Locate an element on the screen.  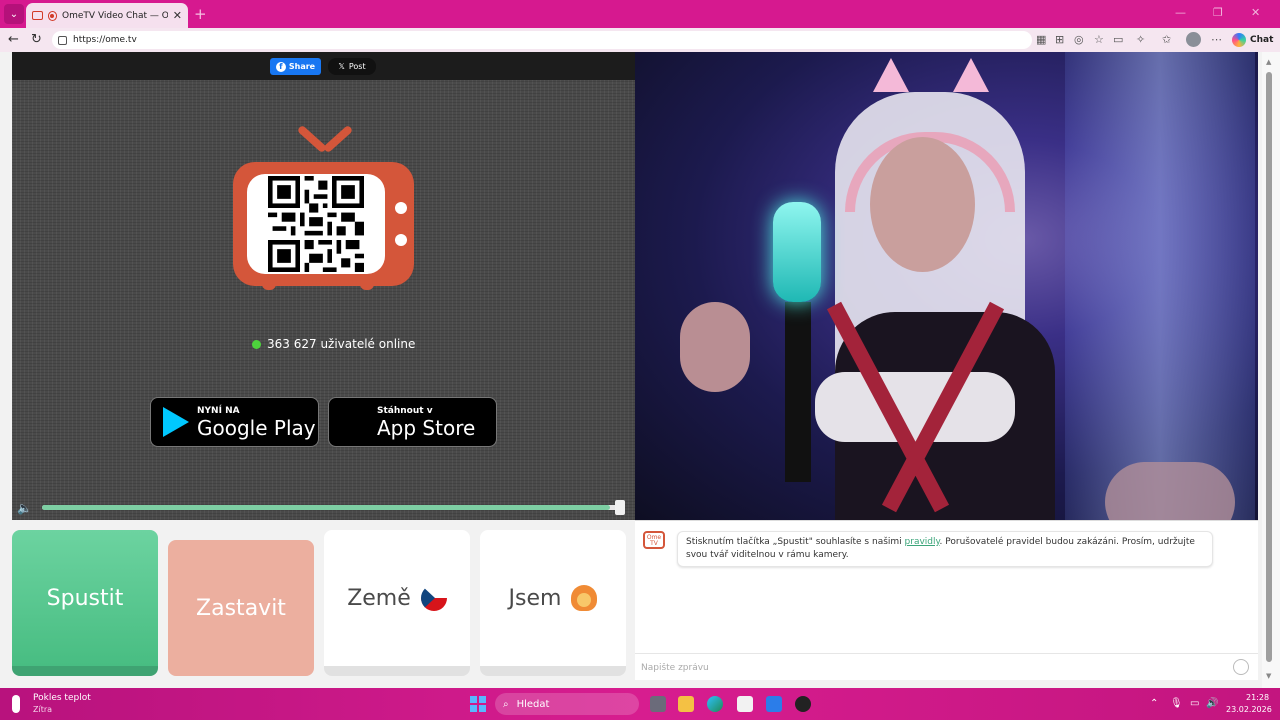
x-post-label: Post is located at coordinates (357, 66).